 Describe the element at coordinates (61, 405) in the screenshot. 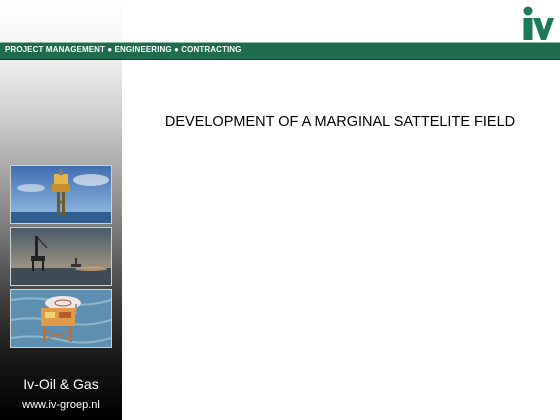

I see `website-url: www.iv-groep.nl` at that location.